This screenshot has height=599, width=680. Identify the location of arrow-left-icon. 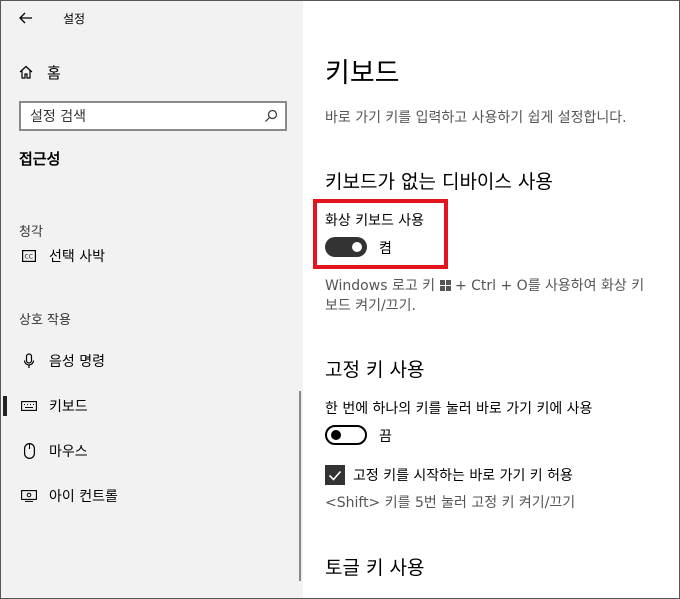
(25, 18).